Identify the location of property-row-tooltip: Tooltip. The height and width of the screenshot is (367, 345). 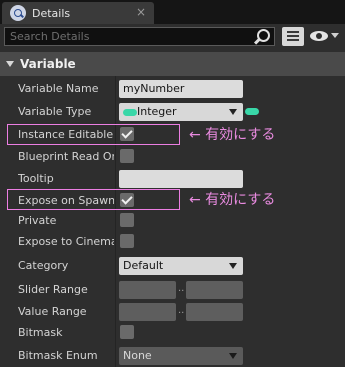
(172, 179).